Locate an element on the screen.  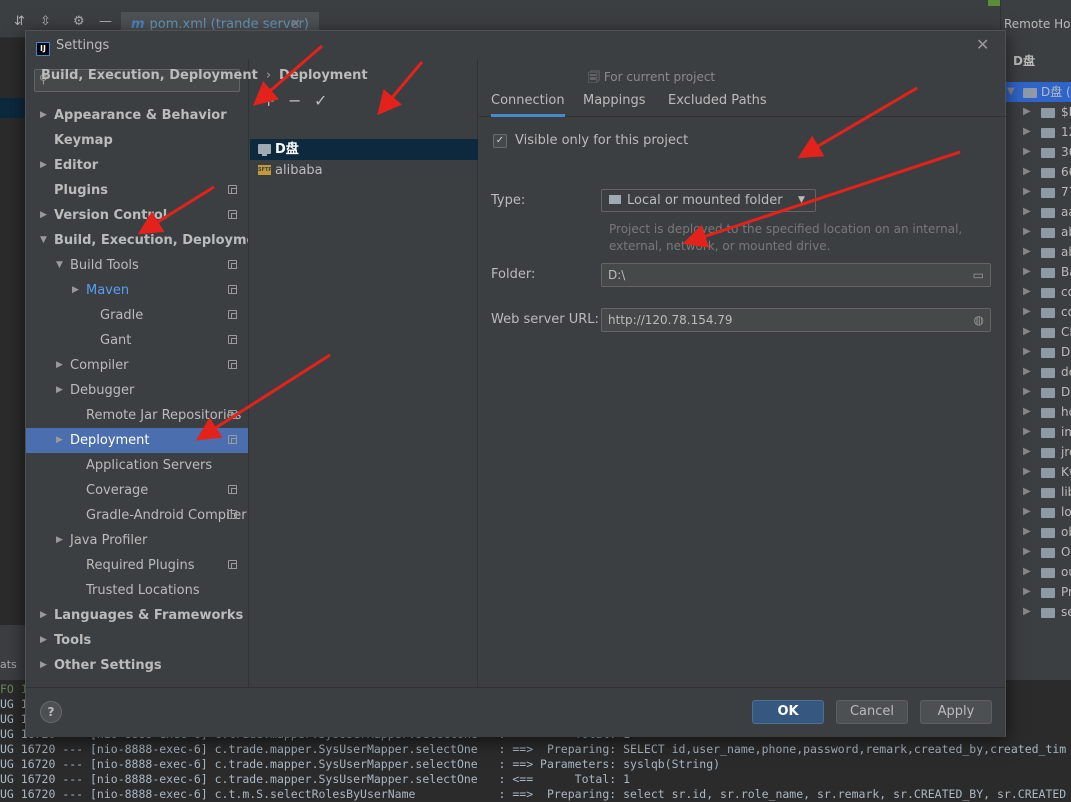
tab-excluded-paths: Excluded Paths is located at coordinates (717, 102).